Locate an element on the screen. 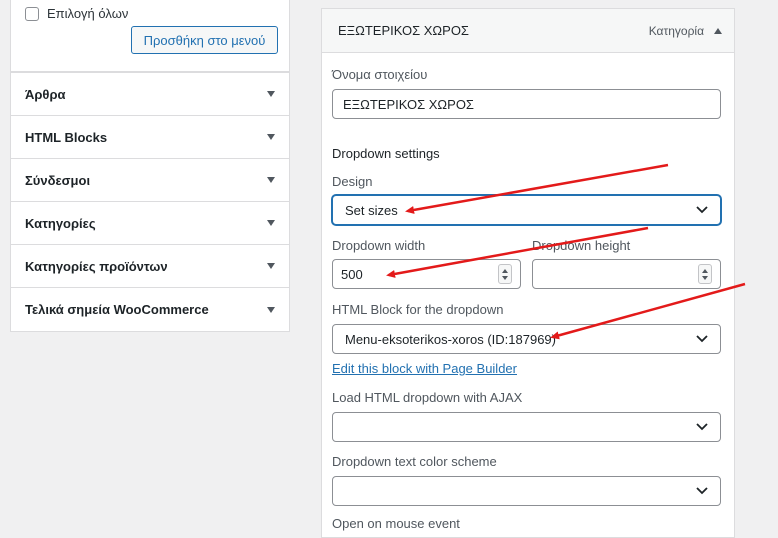 This screenshot has width=778, height=538. accordion-item-label: Κατηγορίες προϊόντων is located at coordinates (96, 266).